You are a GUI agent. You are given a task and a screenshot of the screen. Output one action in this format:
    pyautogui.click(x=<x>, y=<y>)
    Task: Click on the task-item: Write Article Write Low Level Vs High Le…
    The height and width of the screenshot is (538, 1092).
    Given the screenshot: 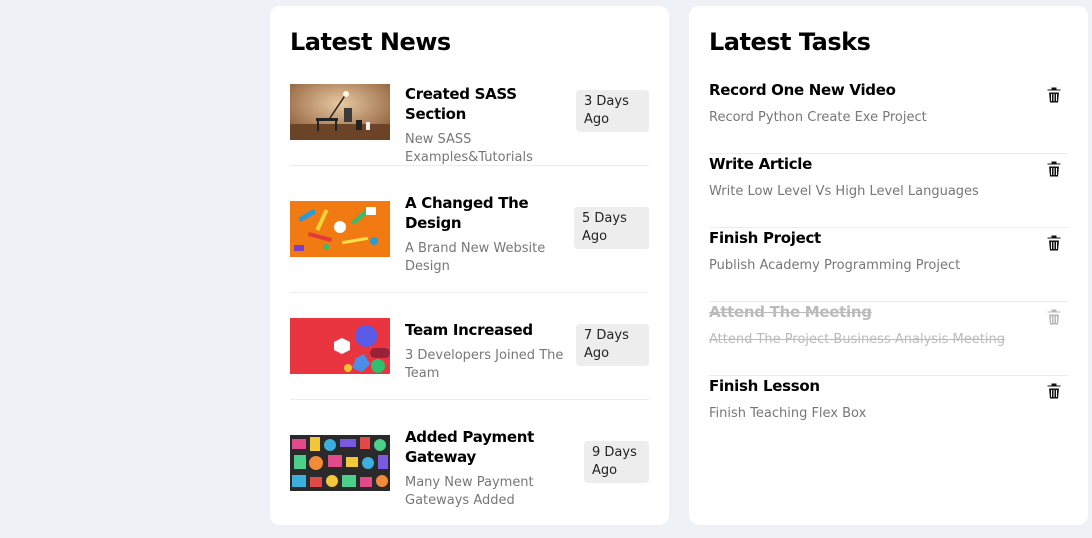 What is the action you would take?
    pyautogui.click(x=888, y=191)
    